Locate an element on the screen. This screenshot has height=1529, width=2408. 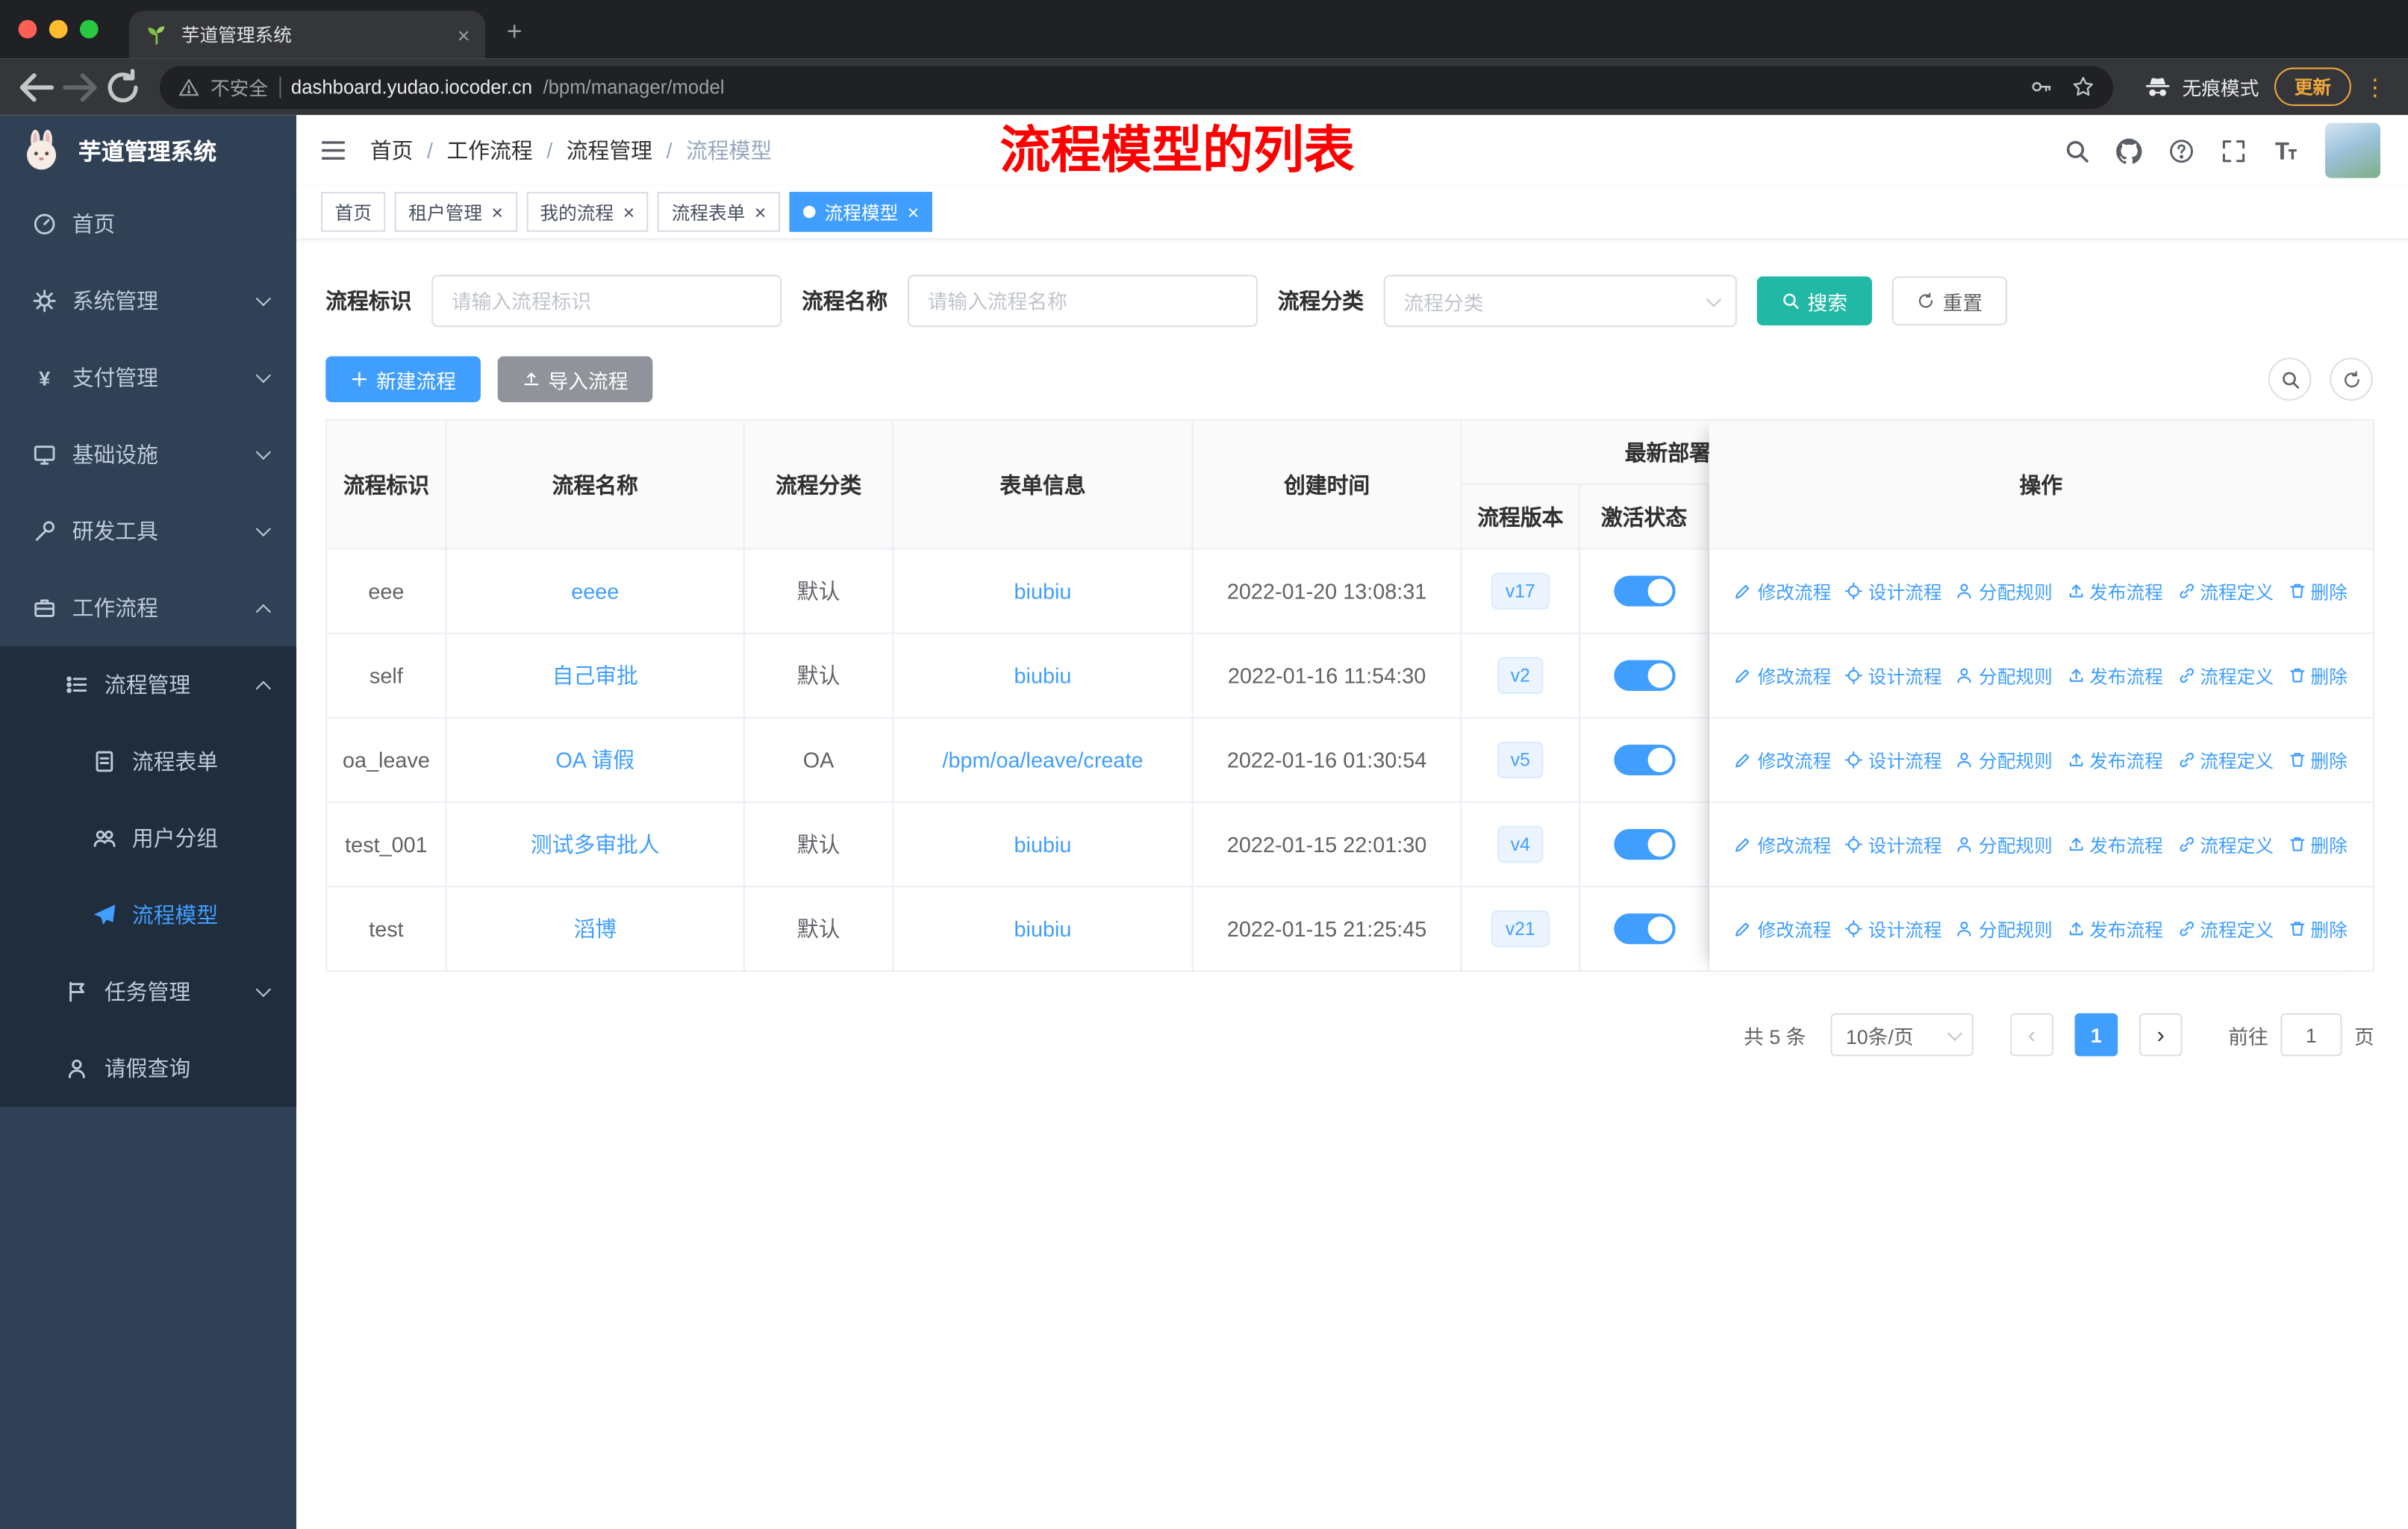
back-icon is located at coordinates (37, 86).